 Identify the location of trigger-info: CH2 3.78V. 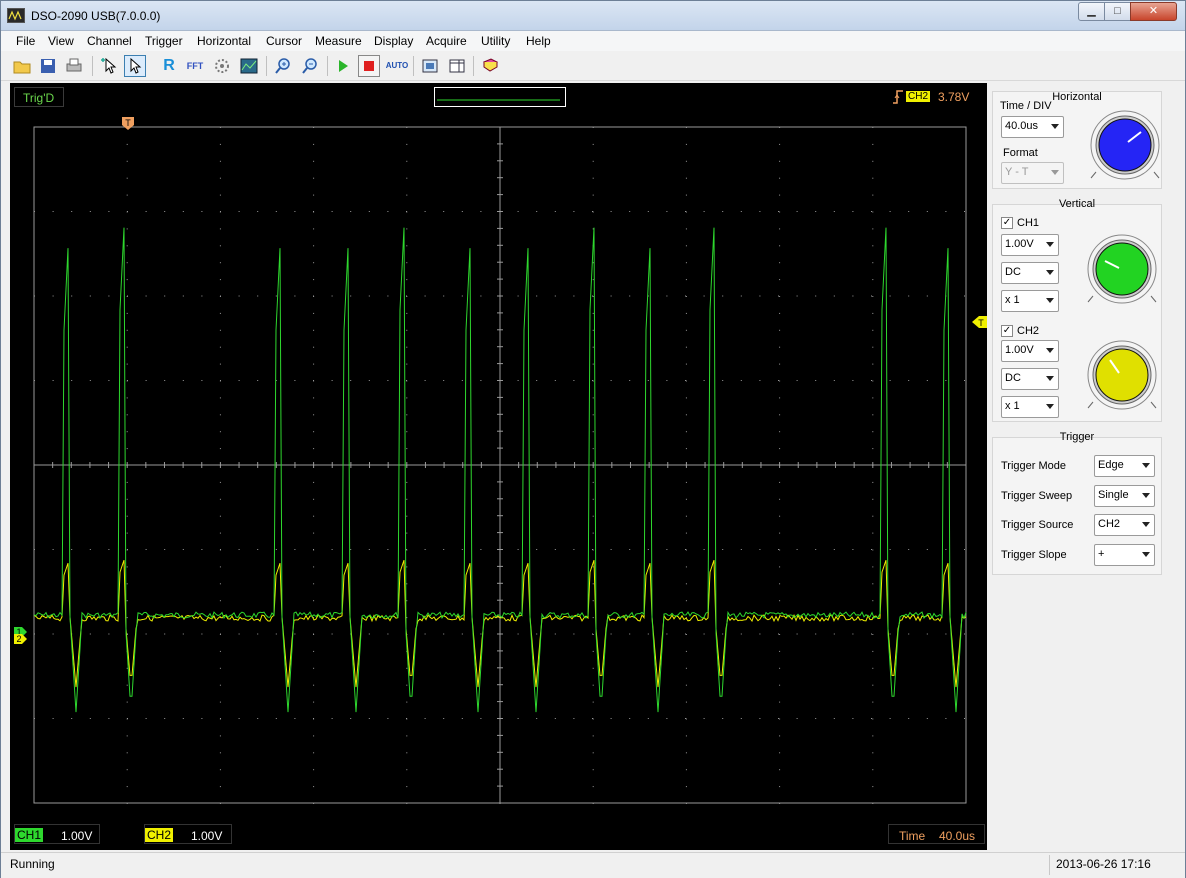
(936, 97).